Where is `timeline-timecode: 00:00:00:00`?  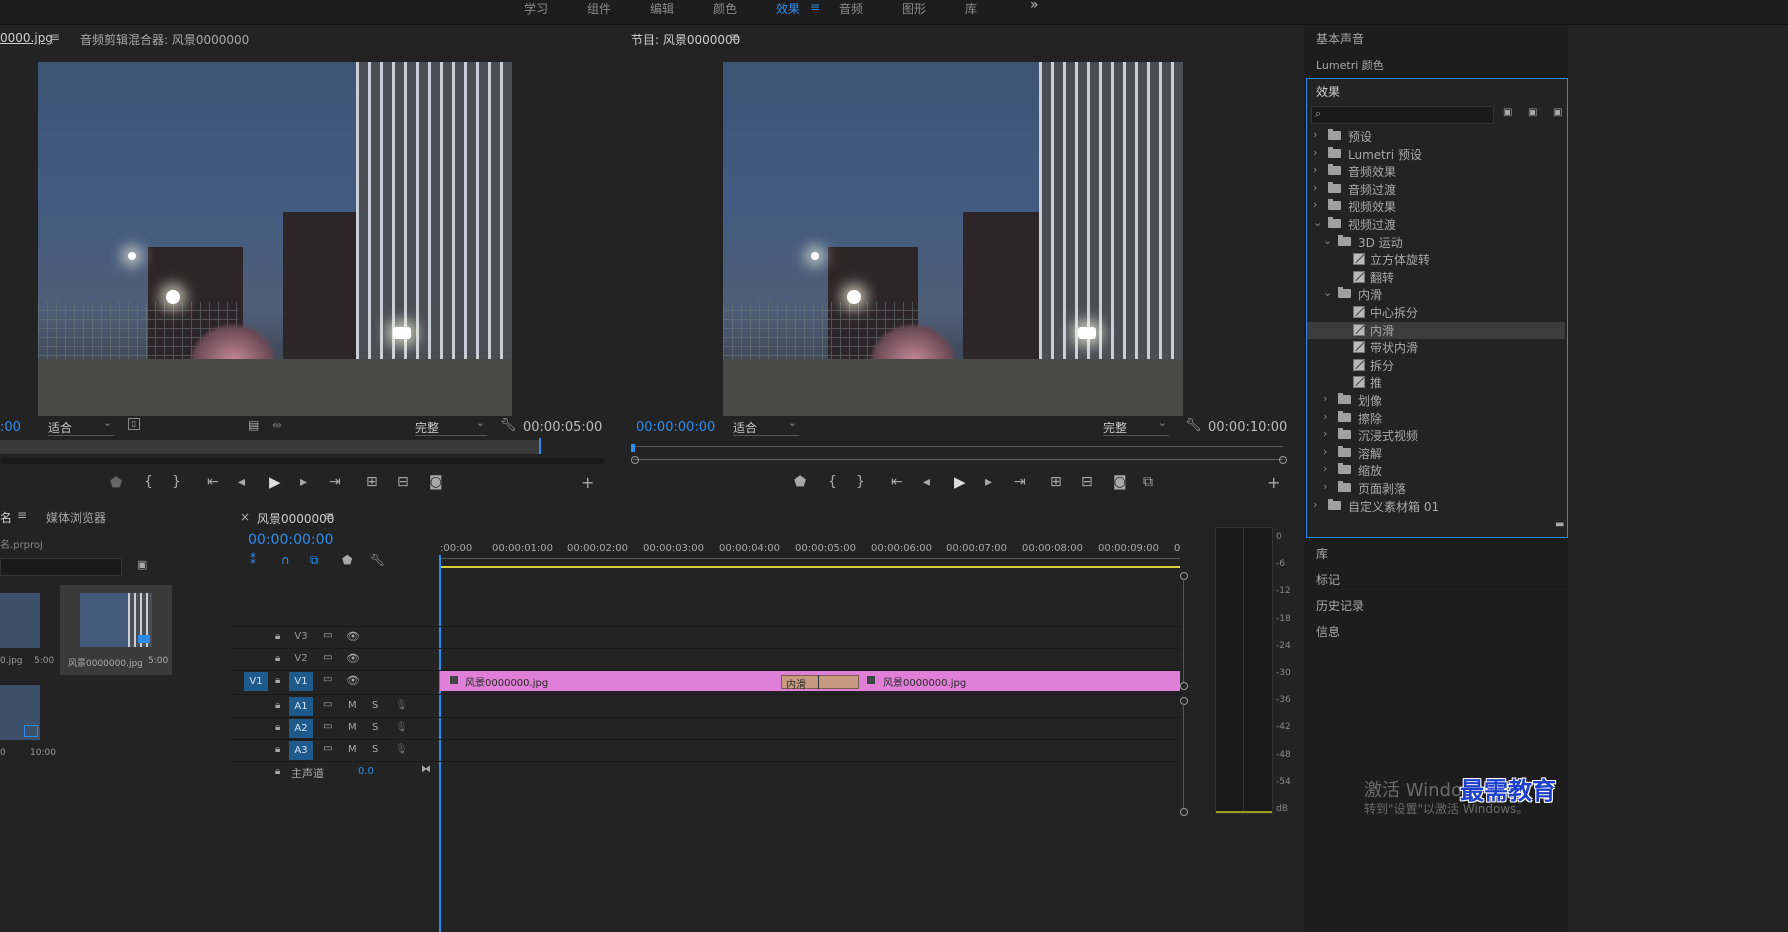 timeline-timecode: 00:00:00:00 is located at coordinates (290, 540).